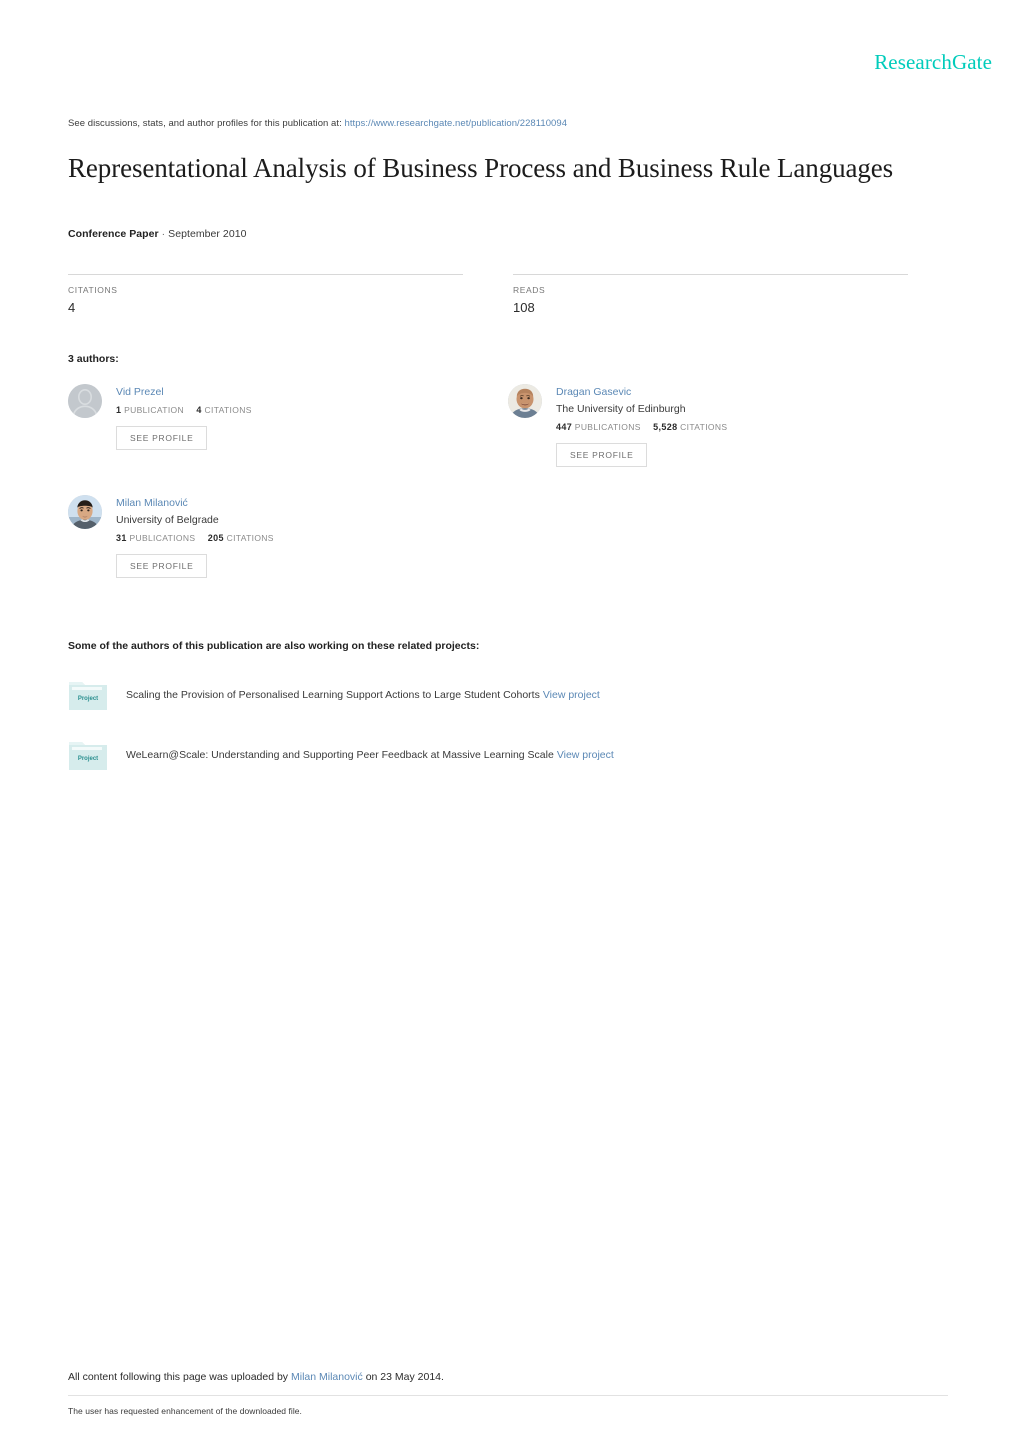 Image resolution: width=1020 pixels, height=1441 pixels. Describe the element at coordinates (488, 294) in the screenshot. I see `metrics-row: CITATIONS 4 READS 108` at that location.